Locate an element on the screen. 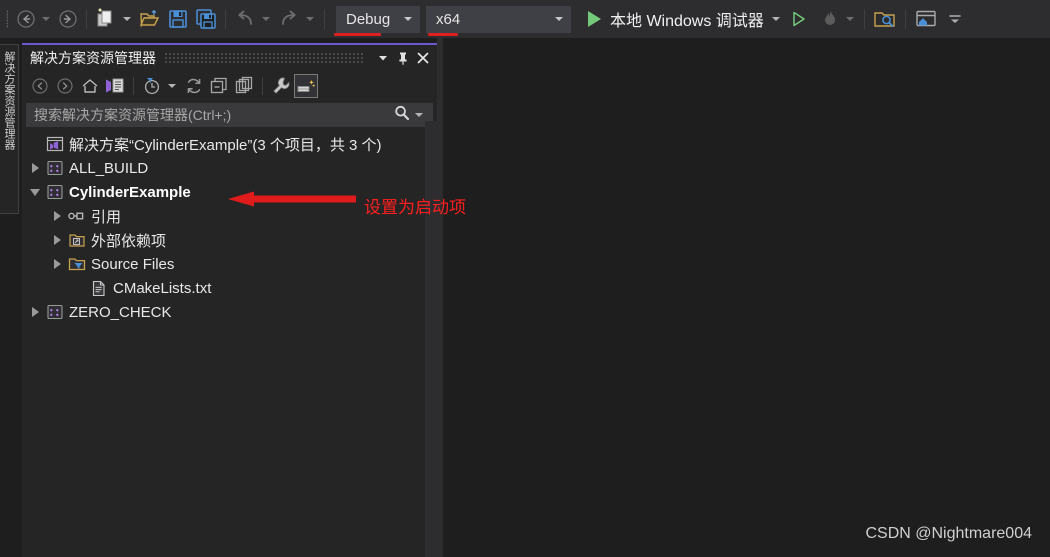 Image resolution: width=1050 pixels, height=557 pixels. panel-splitter is located at coordinates (440, 297).